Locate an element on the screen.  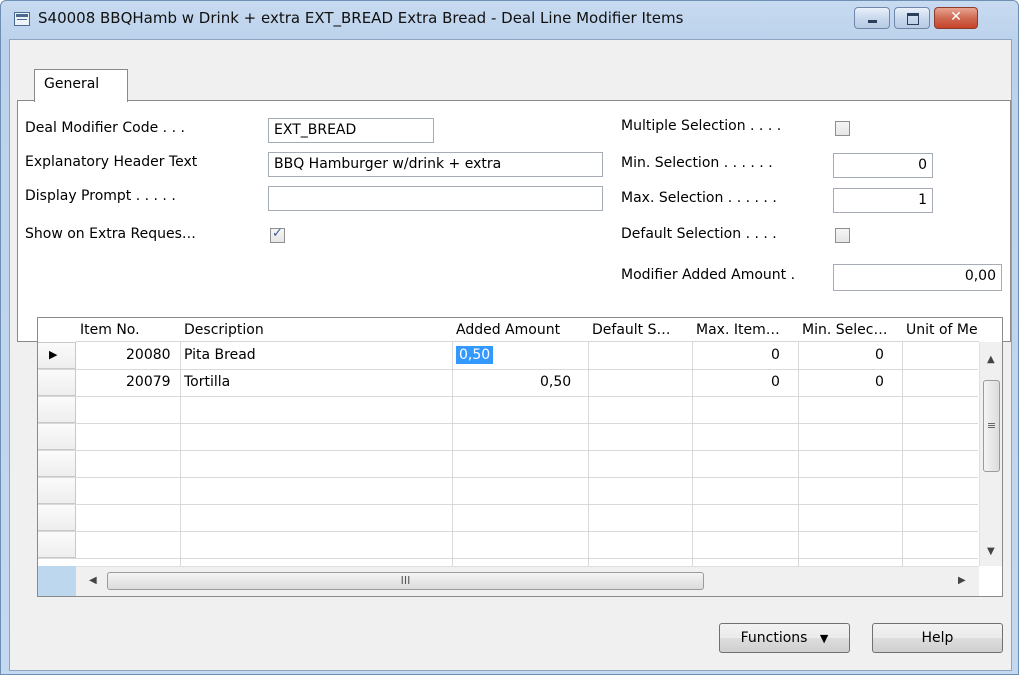
default-selection-checkbox is located at coordinates (842, 235).